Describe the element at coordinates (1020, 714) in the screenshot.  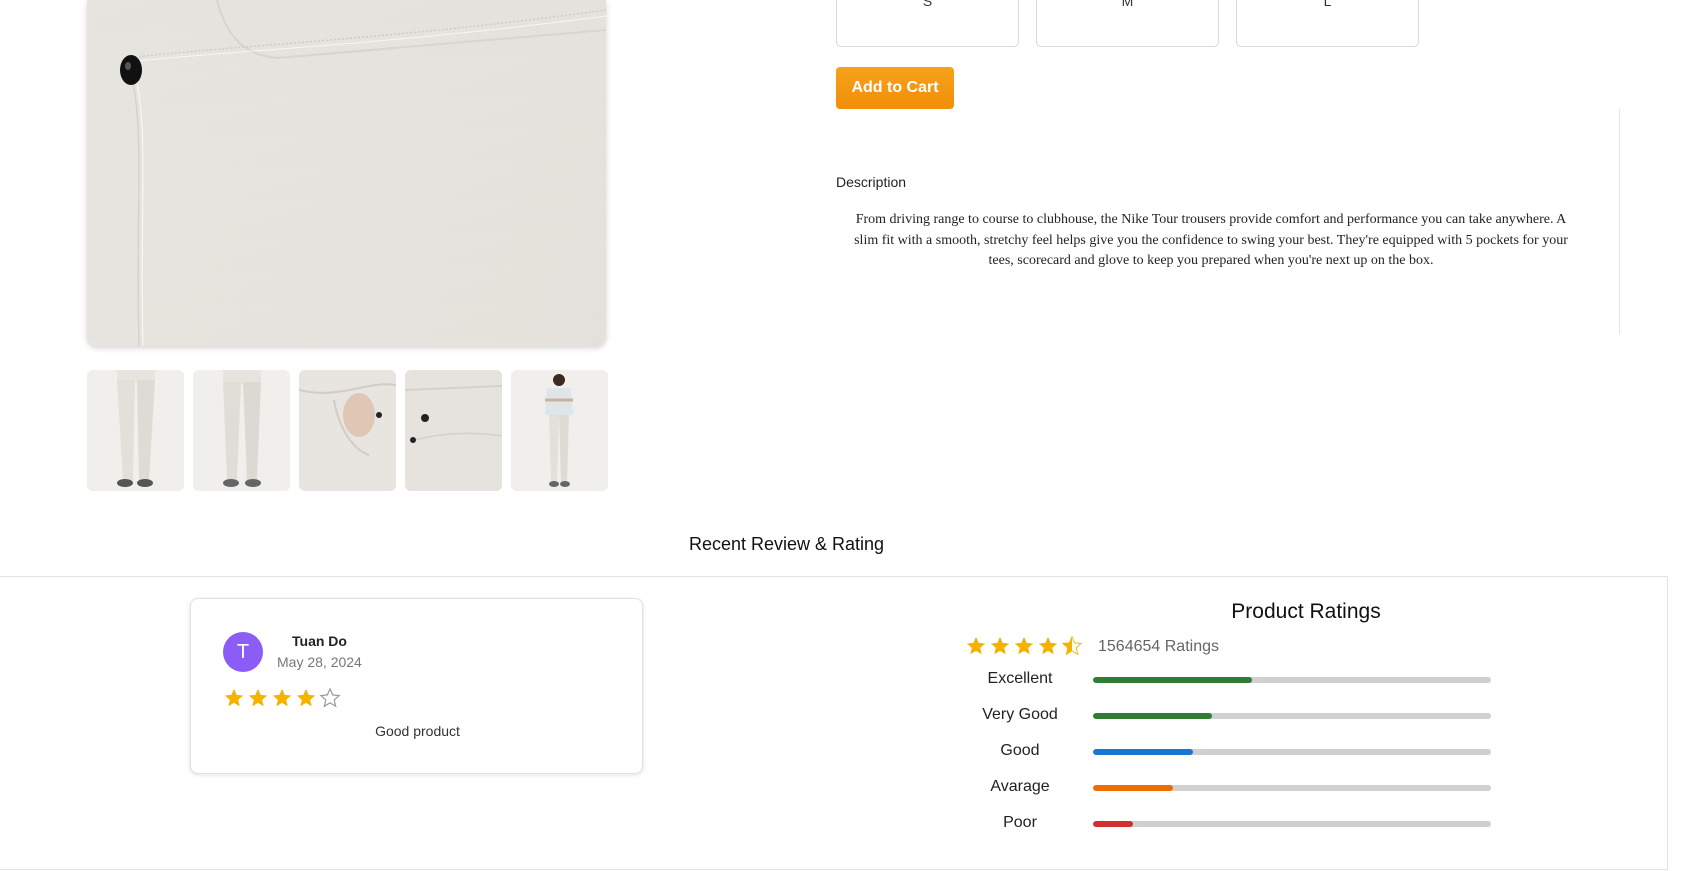
I see `rating-label: Very Good` at that location.